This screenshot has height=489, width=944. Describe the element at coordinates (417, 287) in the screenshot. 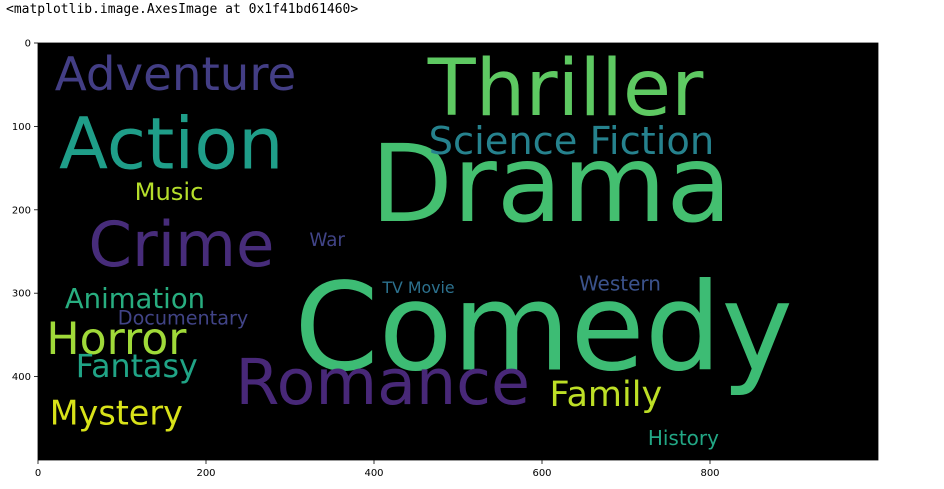

I see `word-tv-movie: TV Movie` at that location.